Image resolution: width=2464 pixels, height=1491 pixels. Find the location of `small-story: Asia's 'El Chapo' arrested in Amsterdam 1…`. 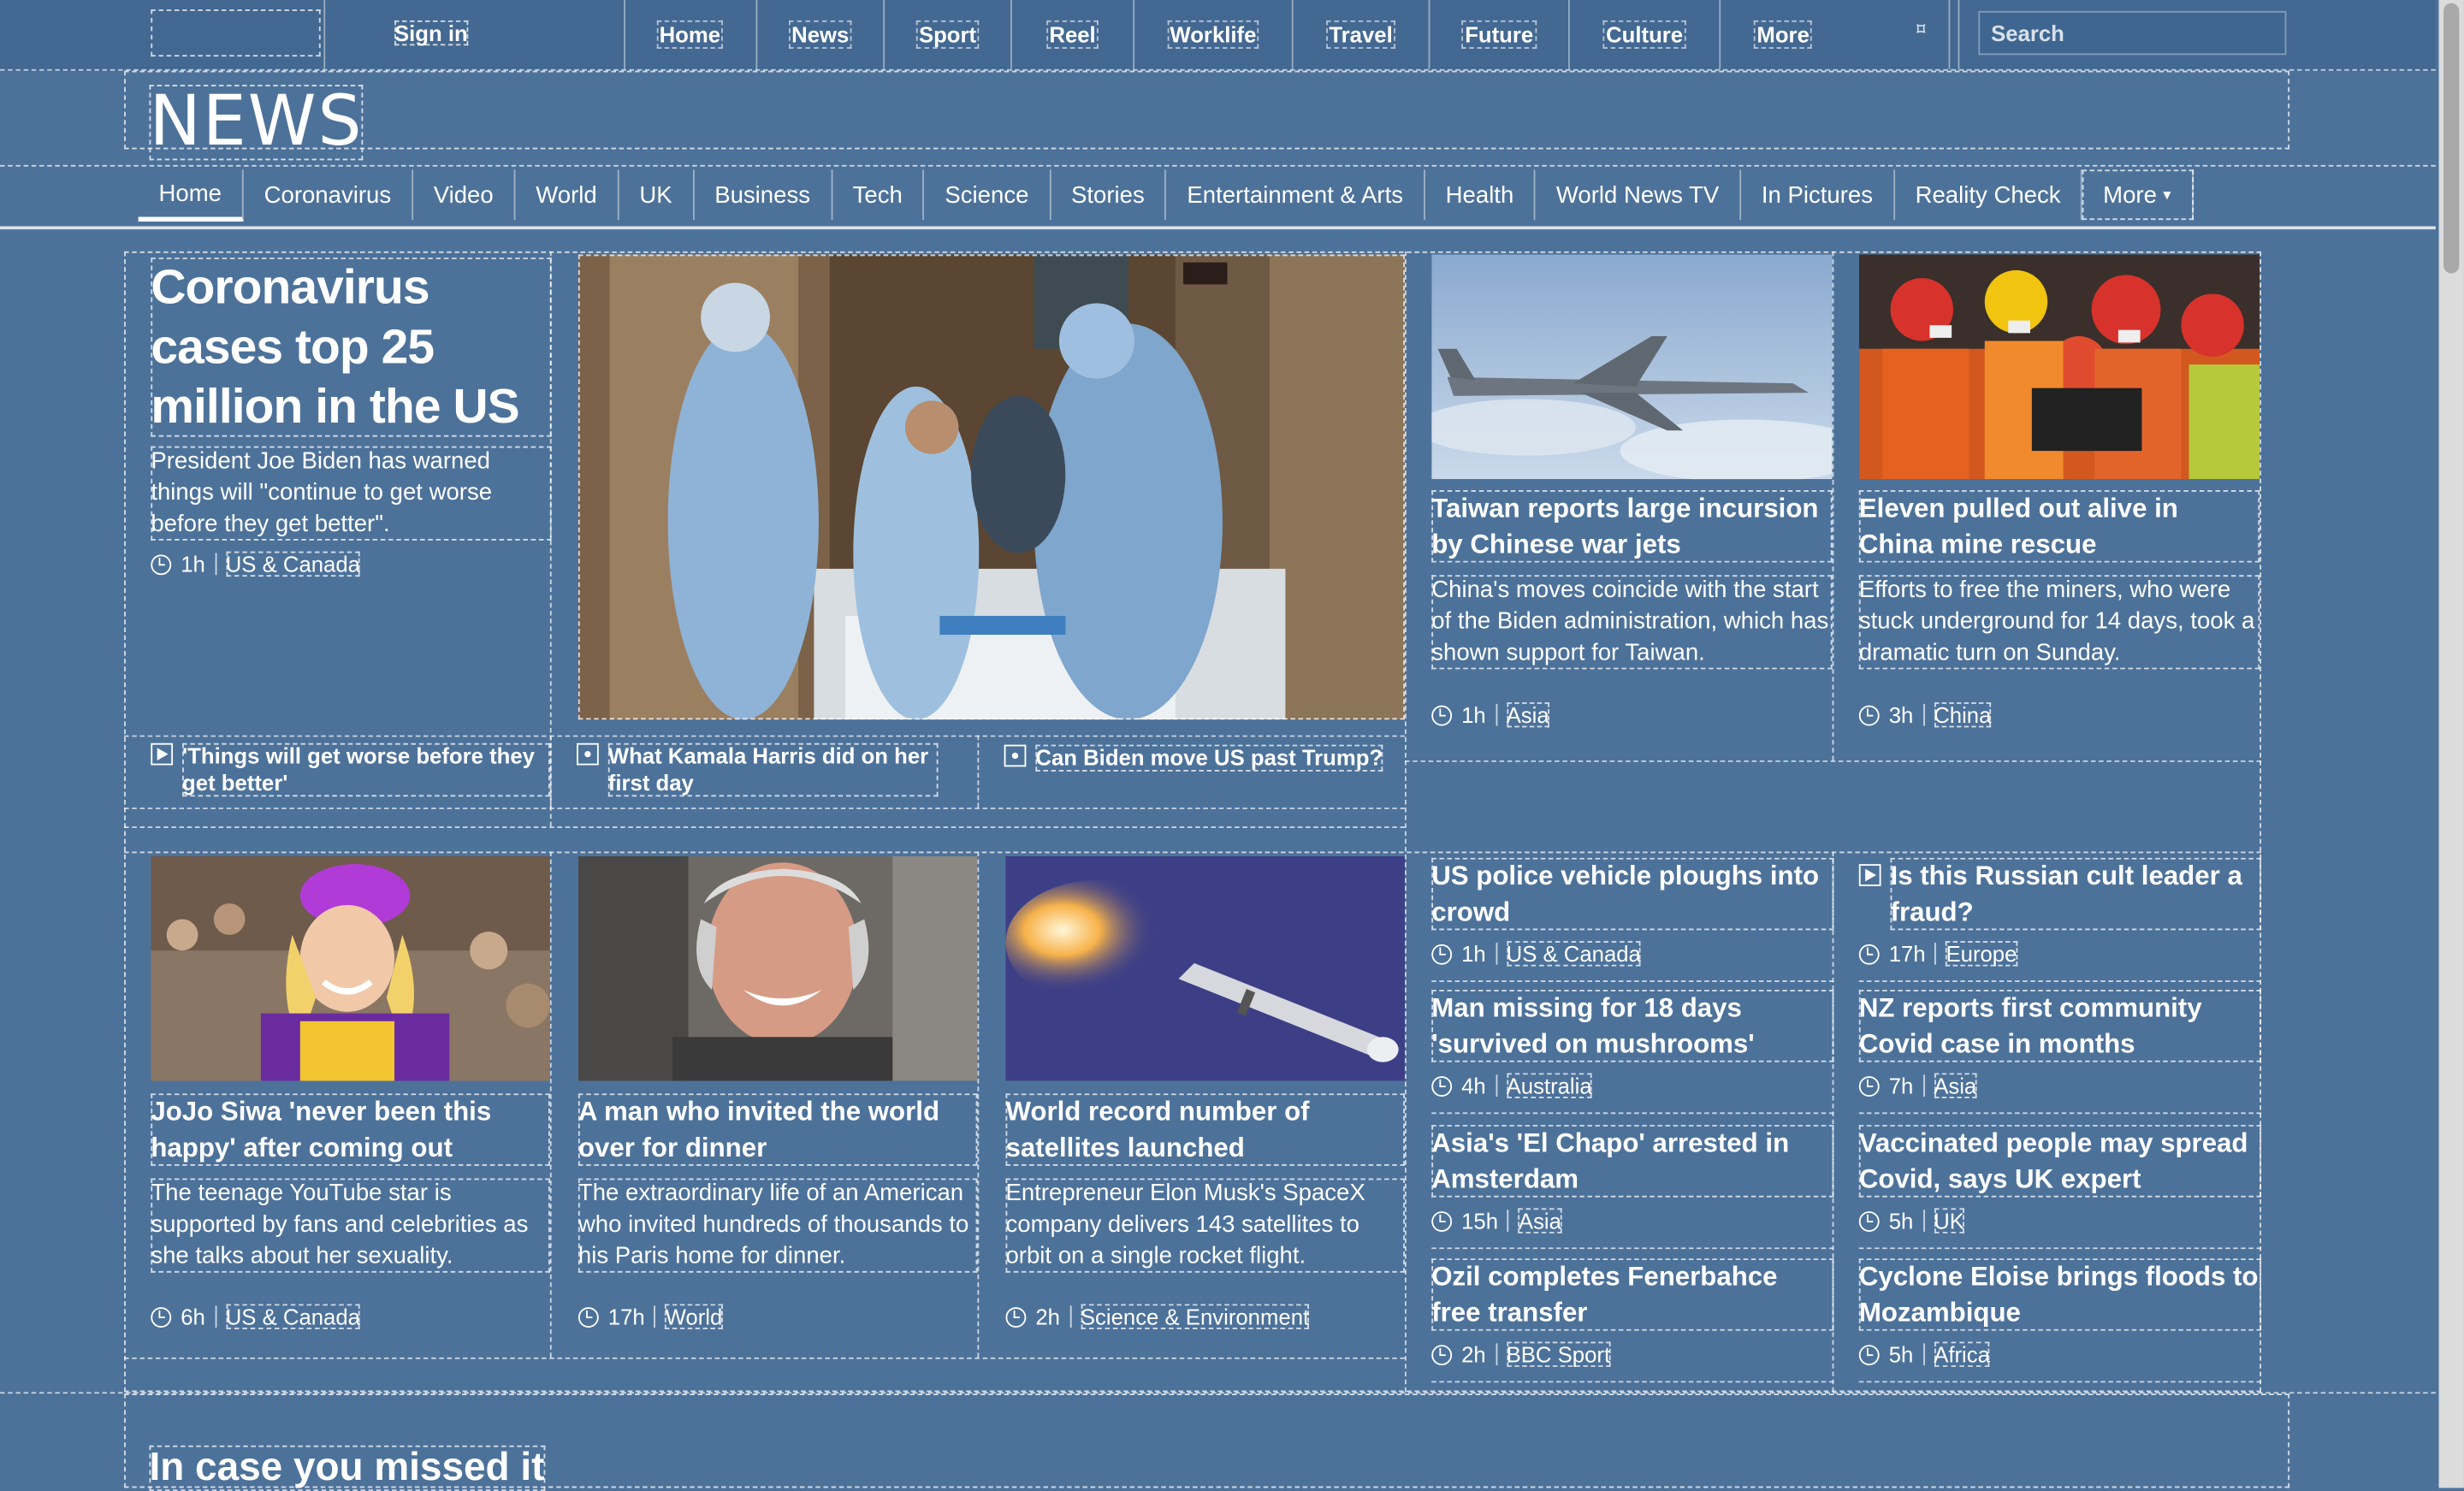

small-story: Asia's 'El Chapo' arrested in Amsterdam 1… is located at coordinates (1632, 1188).